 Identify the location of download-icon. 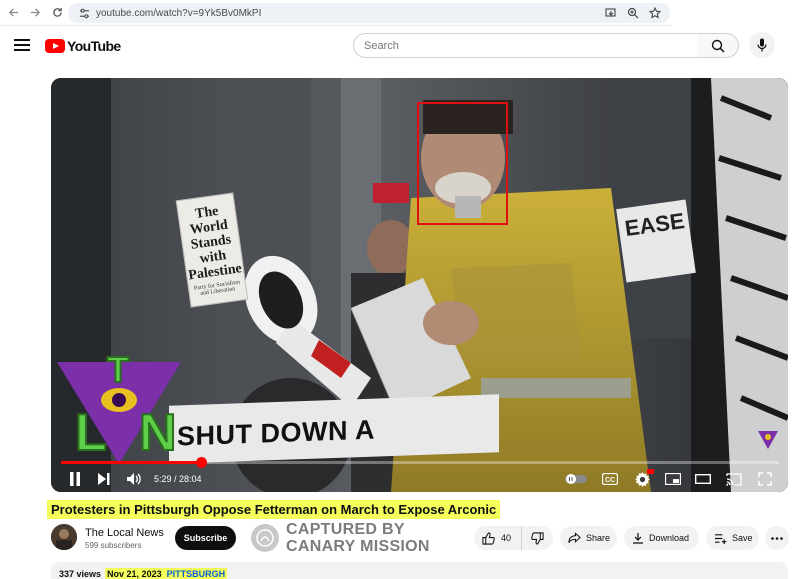
(638, 538).